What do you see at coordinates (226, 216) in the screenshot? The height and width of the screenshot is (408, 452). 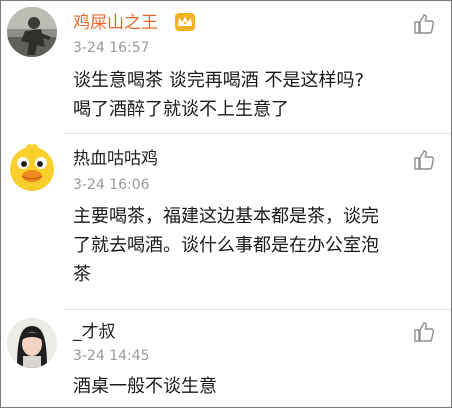 I see `comment-text-line: 主要喝茶，福建这边基本都是茶，谈完` at bounding box center [226, 216].